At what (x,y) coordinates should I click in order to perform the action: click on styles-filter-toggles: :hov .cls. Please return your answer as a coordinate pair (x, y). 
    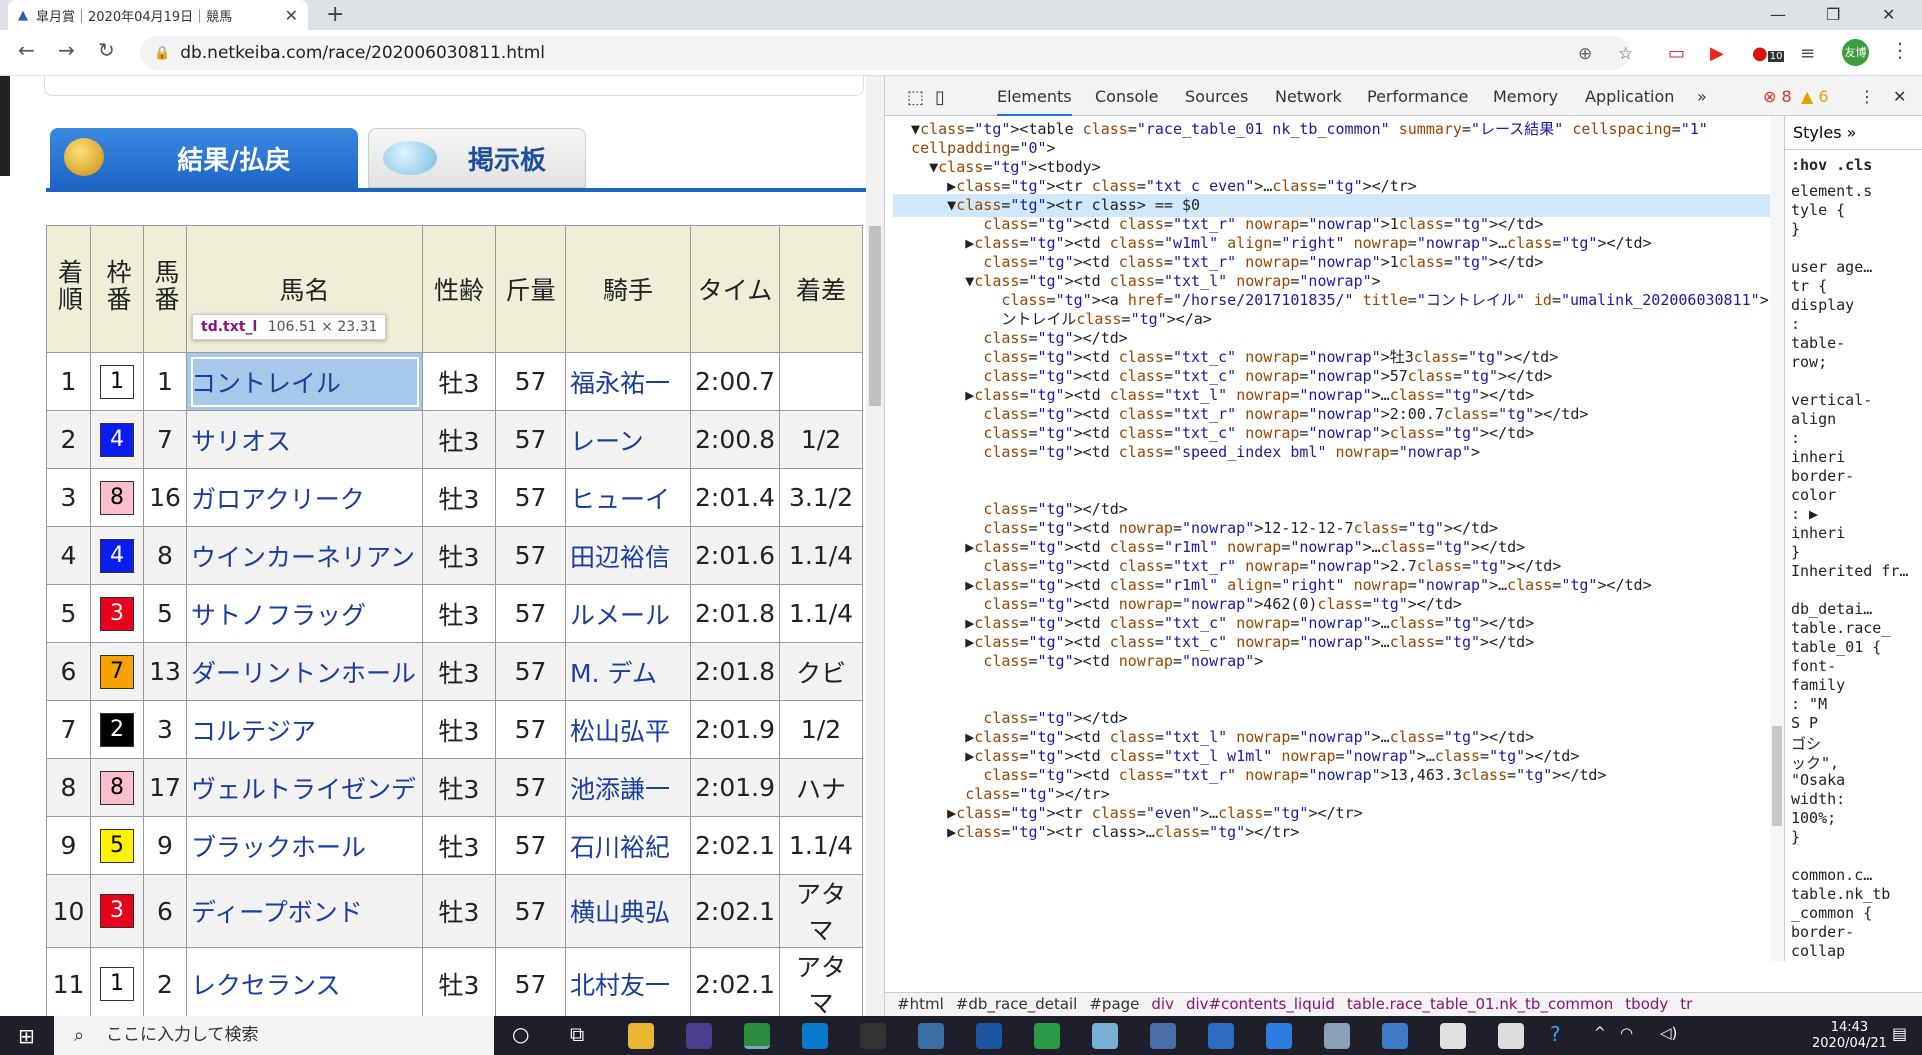
    Looking at the image, I should click on (1831, 165).